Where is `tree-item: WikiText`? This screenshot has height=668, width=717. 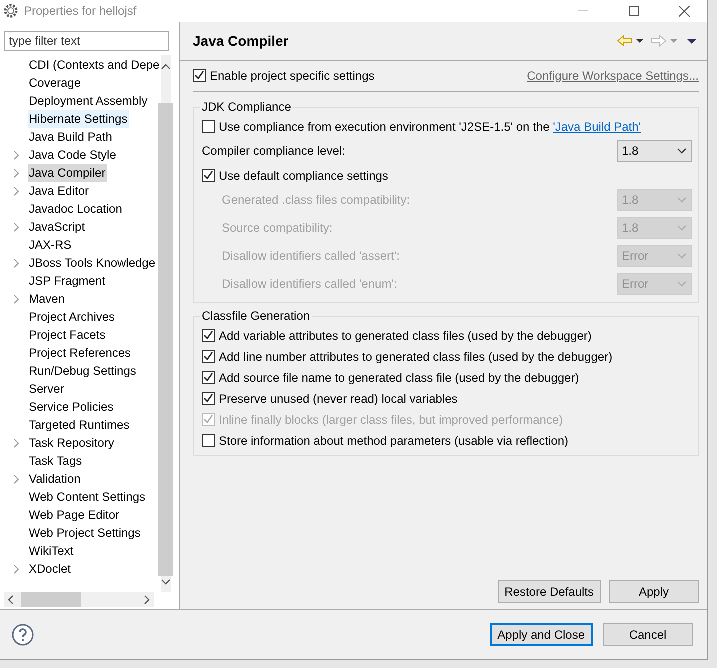 tree-item: WikiText is located at coordinates (51, 551).